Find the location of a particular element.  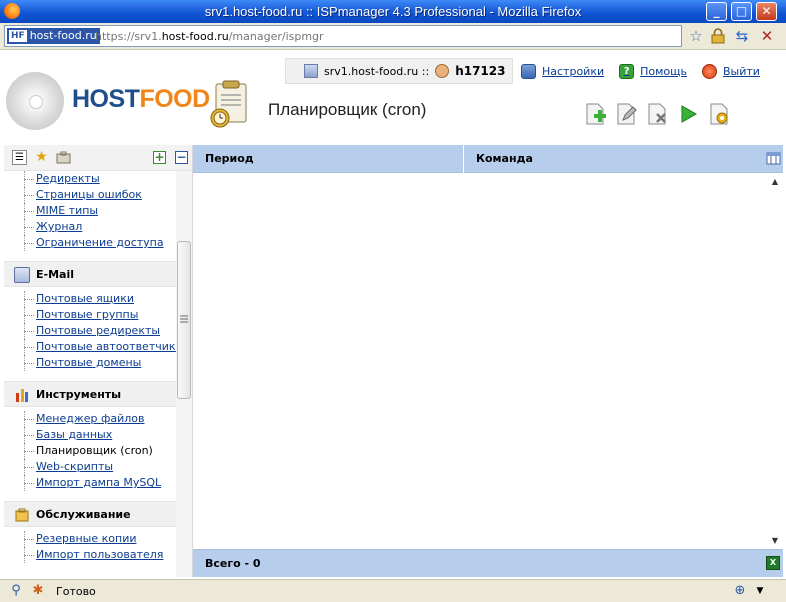

sidebar-item-backups: Резервные копии is located at coordinates (90, 539).